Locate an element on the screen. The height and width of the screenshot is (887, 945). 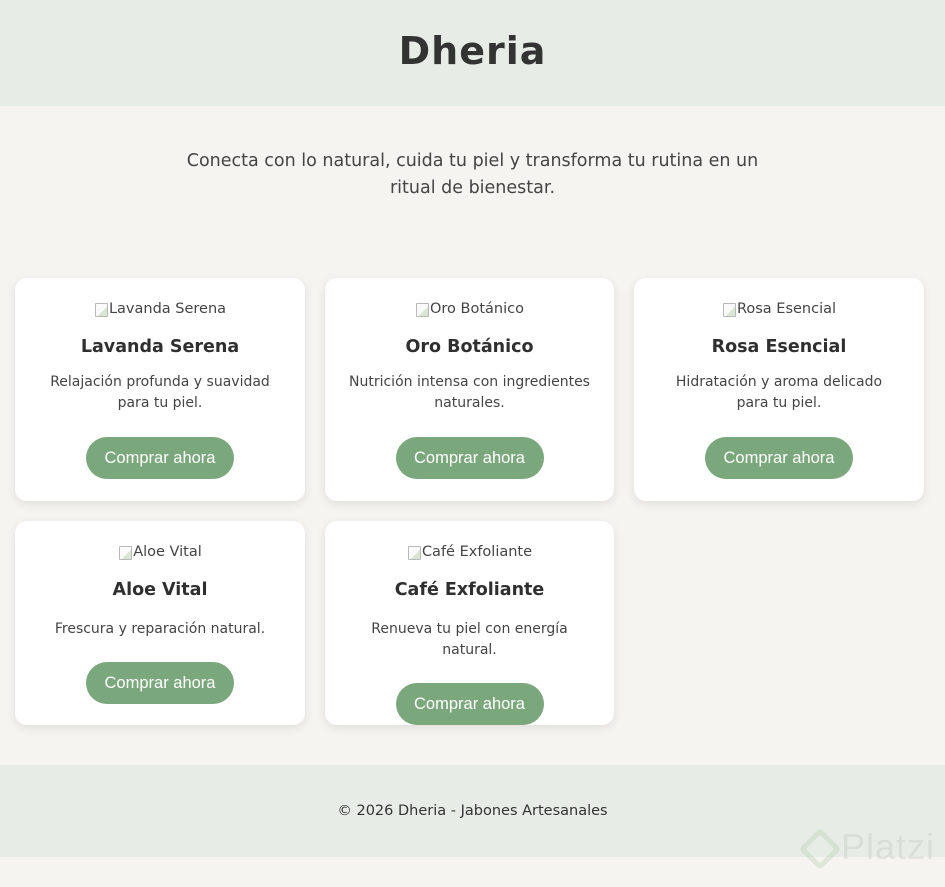
site-header: Dheria is located at coordinates (472, 53).